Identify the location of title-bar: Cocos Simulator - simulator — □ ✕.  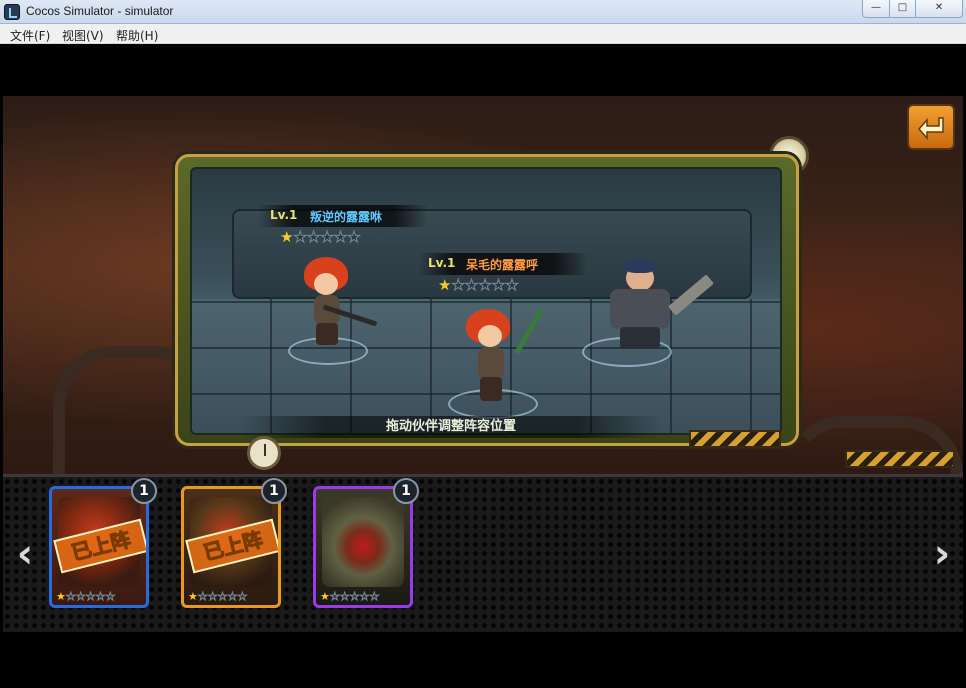
(483, 12).